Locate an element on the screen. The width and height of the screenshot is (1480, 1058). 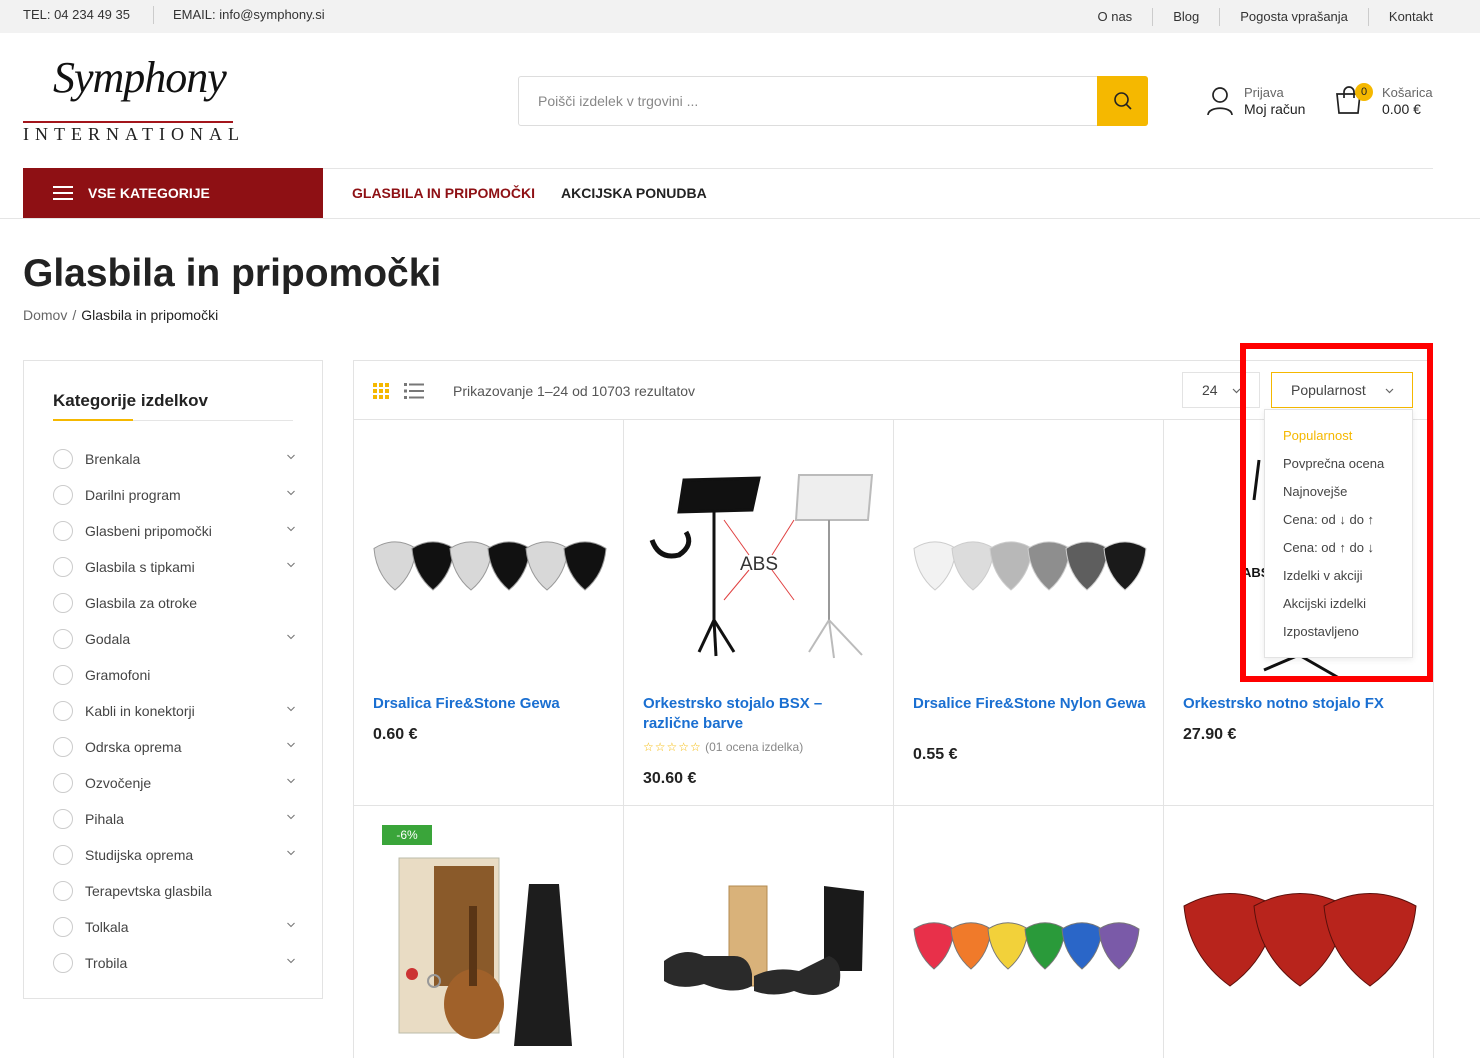
sidebar-category-item: Trobila is located at coordinates (174, 964).